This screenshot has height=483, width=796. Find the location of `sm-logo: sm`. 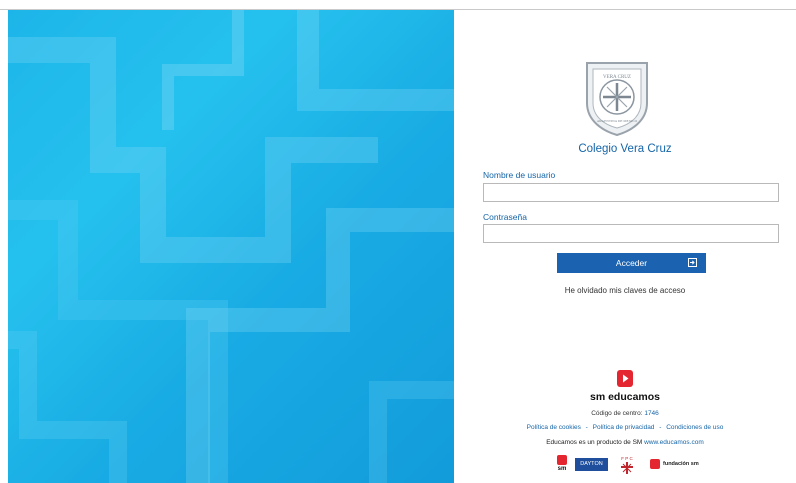

sm-logo: sm is located at coordinates (562, 465).